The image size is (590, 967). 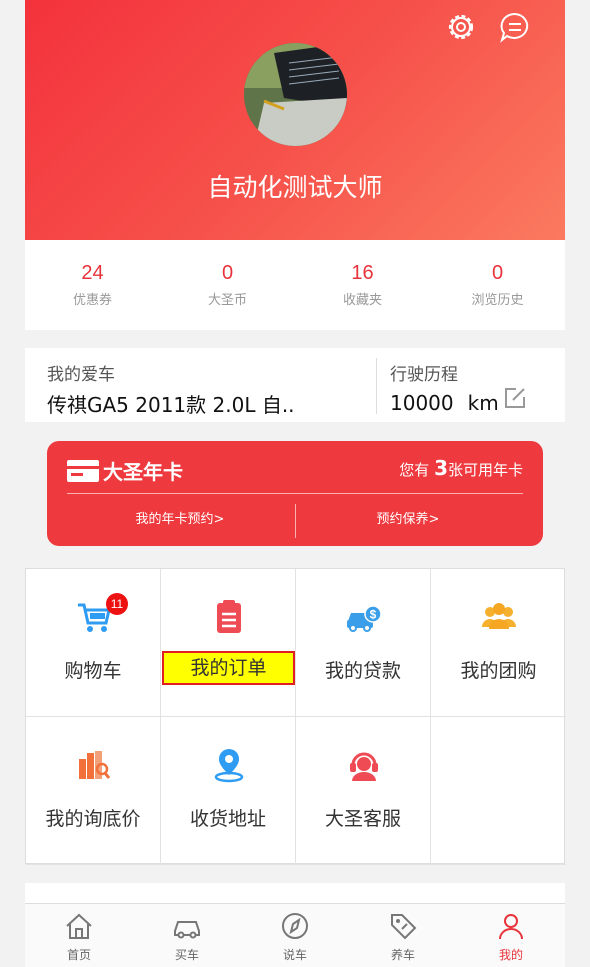 I want to click on tab-home: 首页, so click(x=79, y=935).